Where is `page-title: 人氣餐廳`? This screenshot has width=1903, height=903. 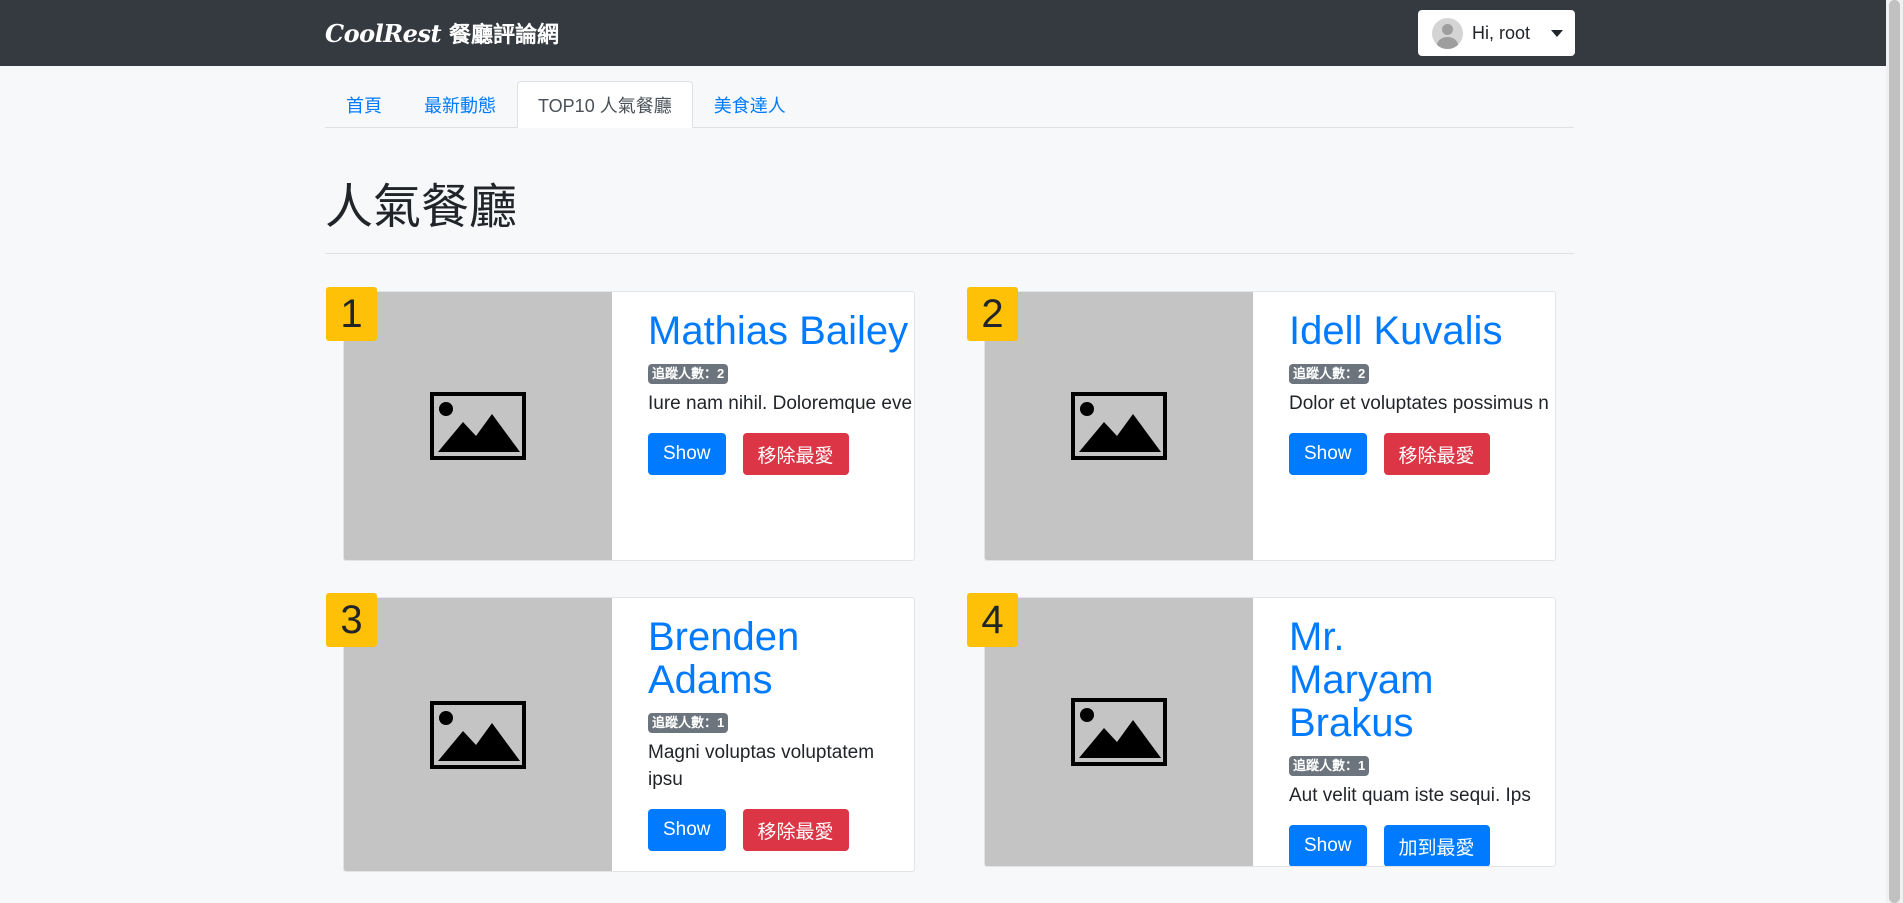 page-title: 人氣餐廳 is located at coordinates (421, 207).